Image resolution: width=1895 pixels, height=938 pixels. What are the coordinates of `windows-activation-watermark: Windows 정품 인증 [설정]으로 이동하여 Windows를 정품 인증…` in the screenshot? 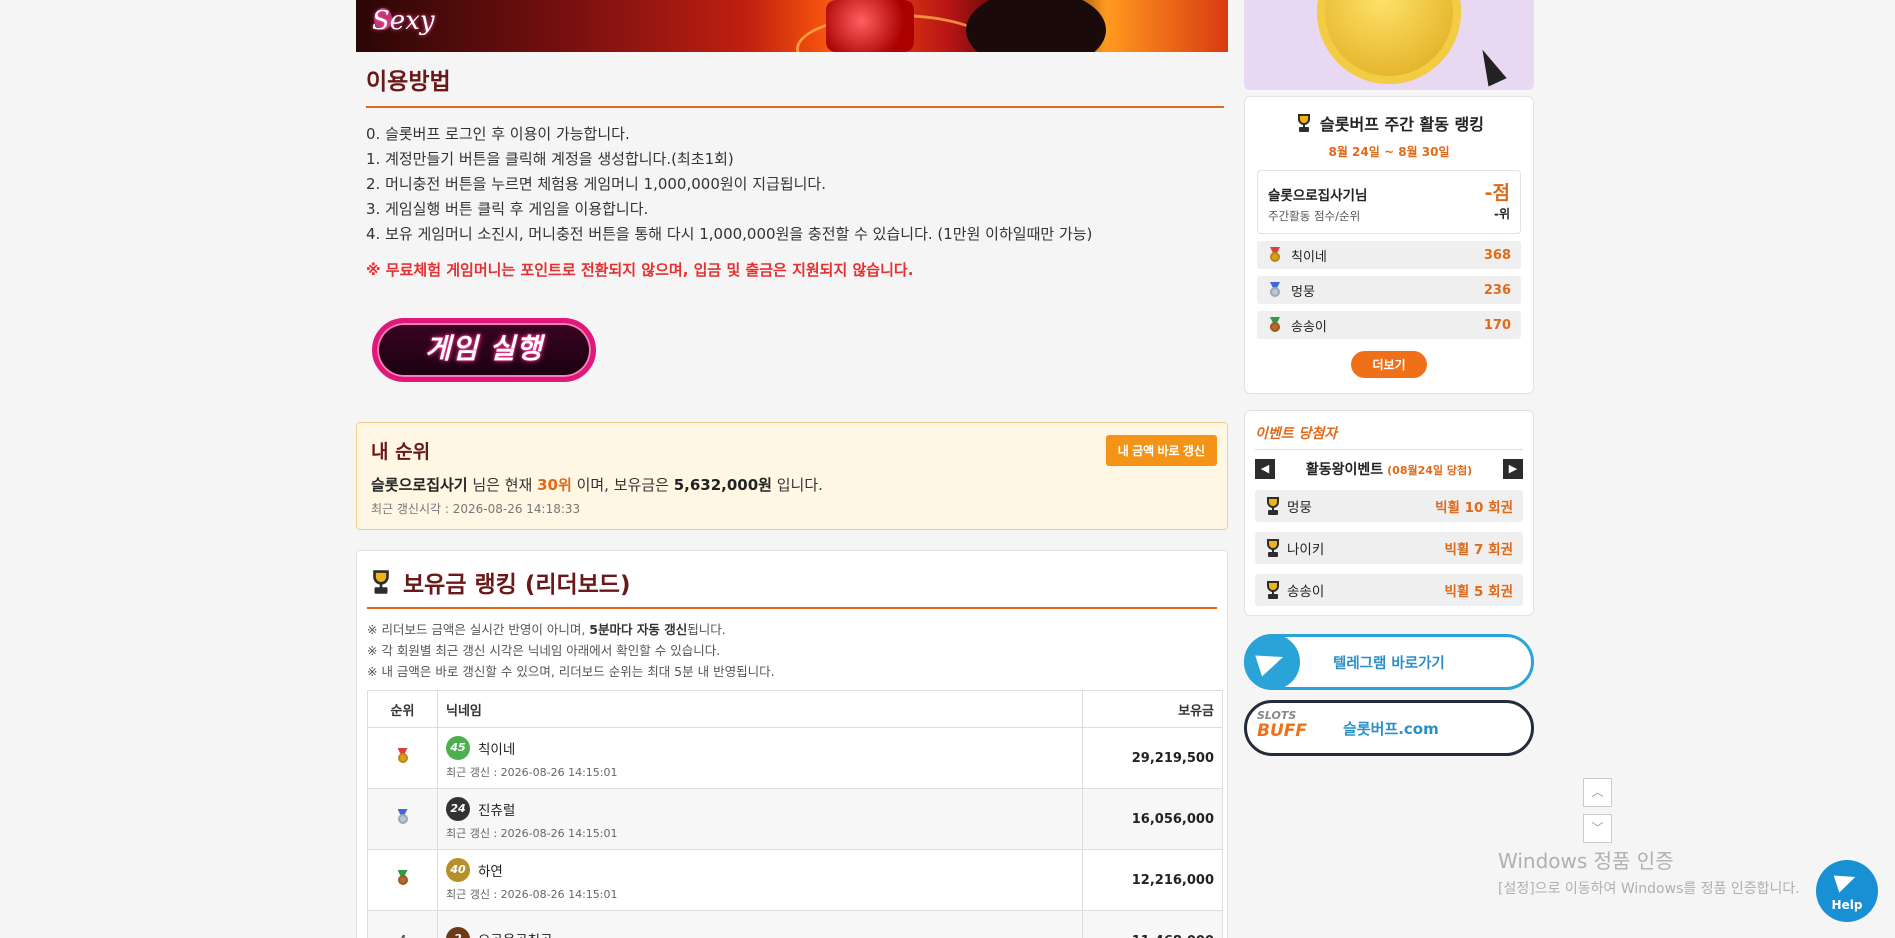 It's located at (1649, 871).